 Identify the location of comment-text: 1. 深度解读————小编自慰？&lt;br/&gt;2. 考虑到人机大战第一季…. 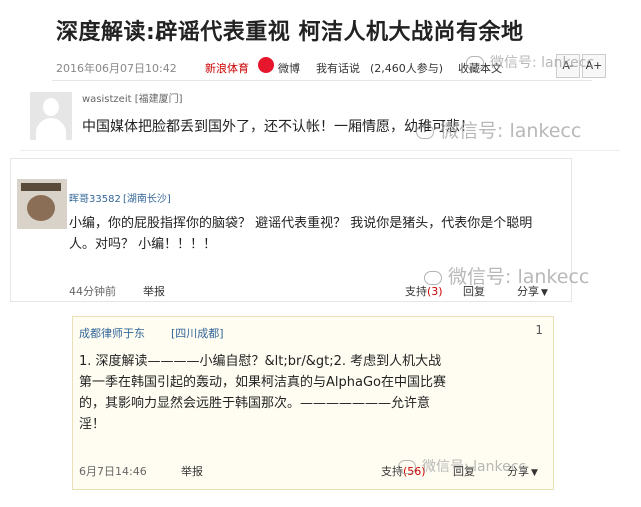
(262, 393).